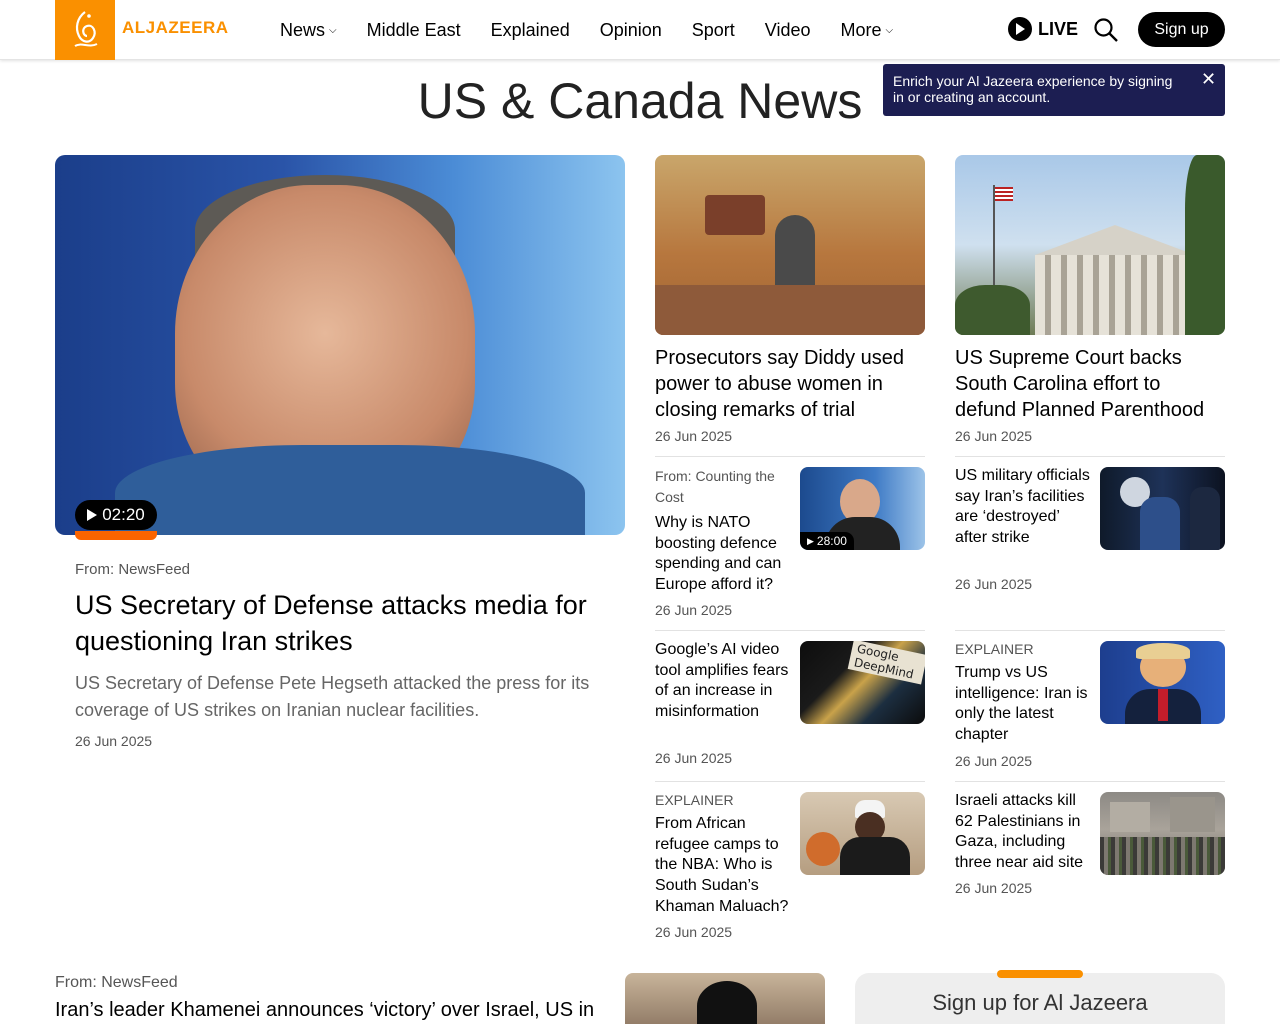 Image resolution: width=1280 pixels, height=1024 pixels. Describe the element at coordinates (1040, 974) in the screenshot. I see `signup-accent-bar` at that location.